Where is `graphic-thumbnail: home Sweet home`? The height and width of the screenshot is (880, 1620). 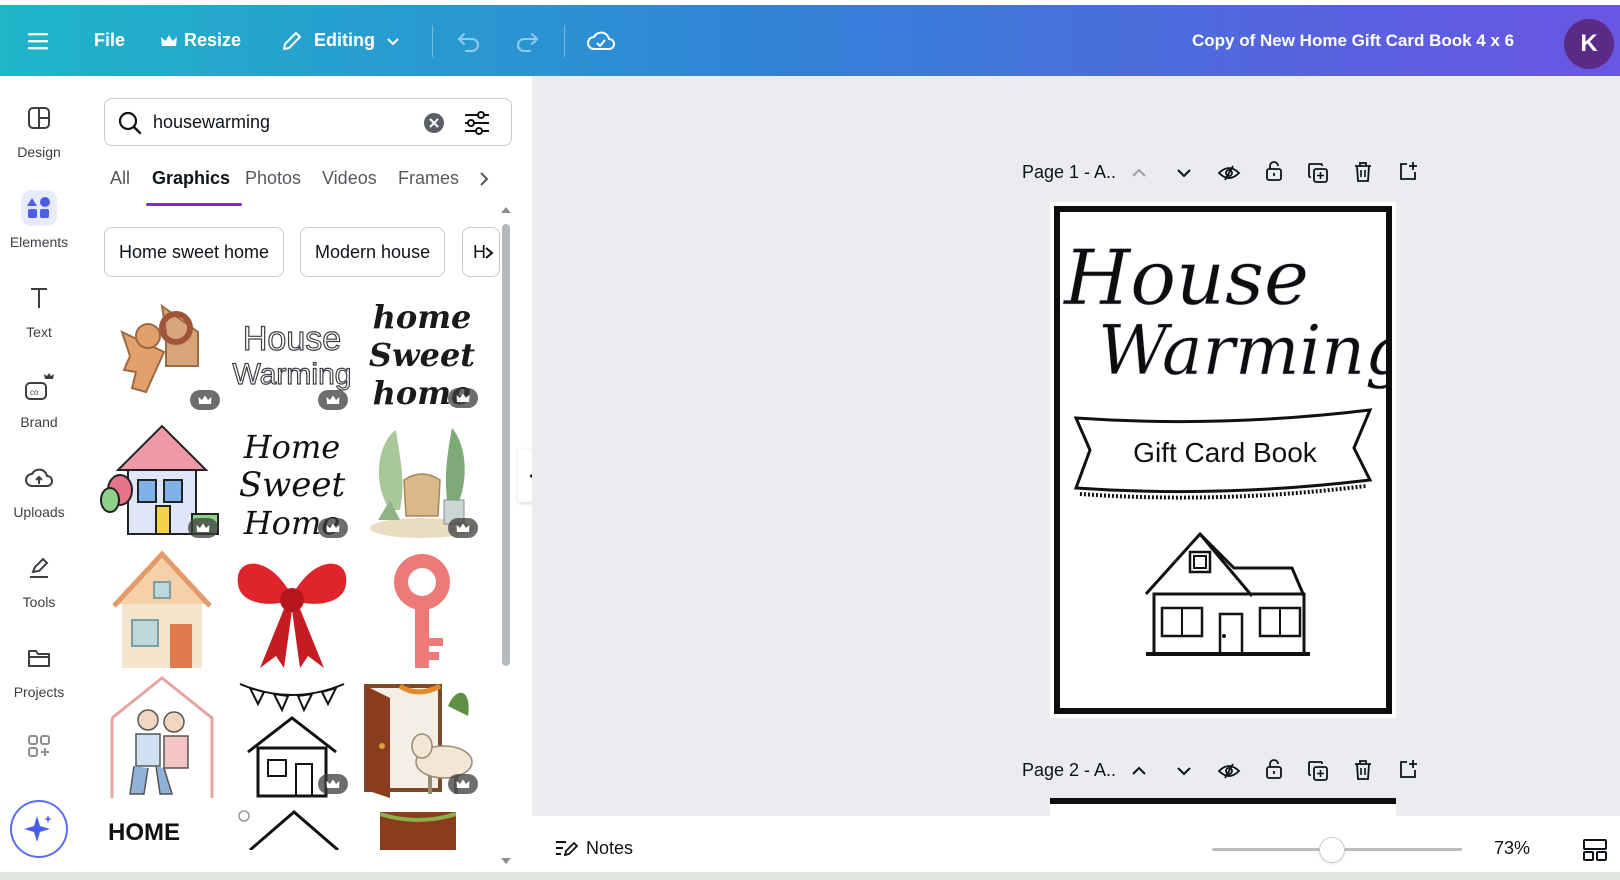 graphic-thumbnail: home Sweet home is located at coordinates (422, 352).